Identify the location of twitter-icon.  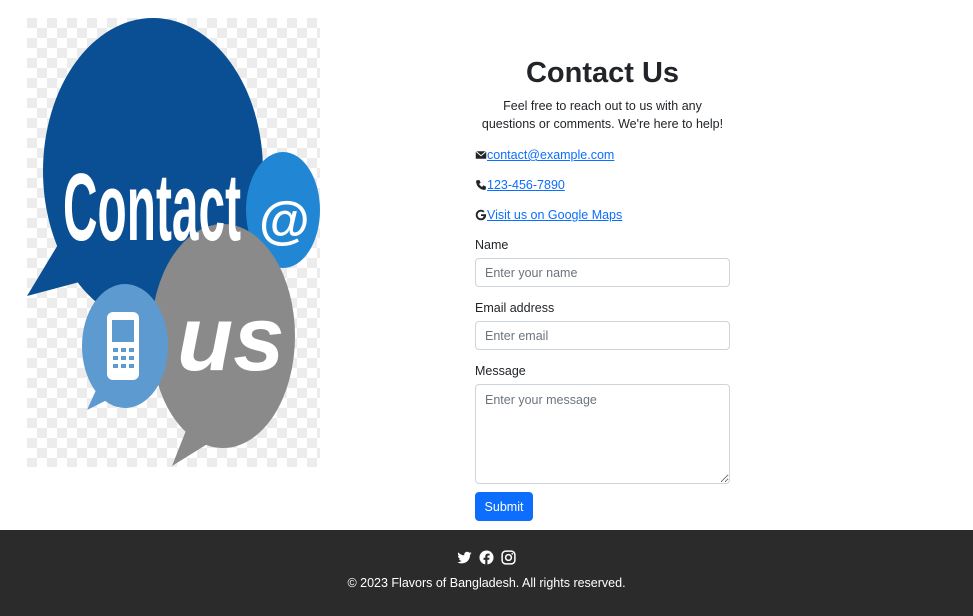
(464, 557).